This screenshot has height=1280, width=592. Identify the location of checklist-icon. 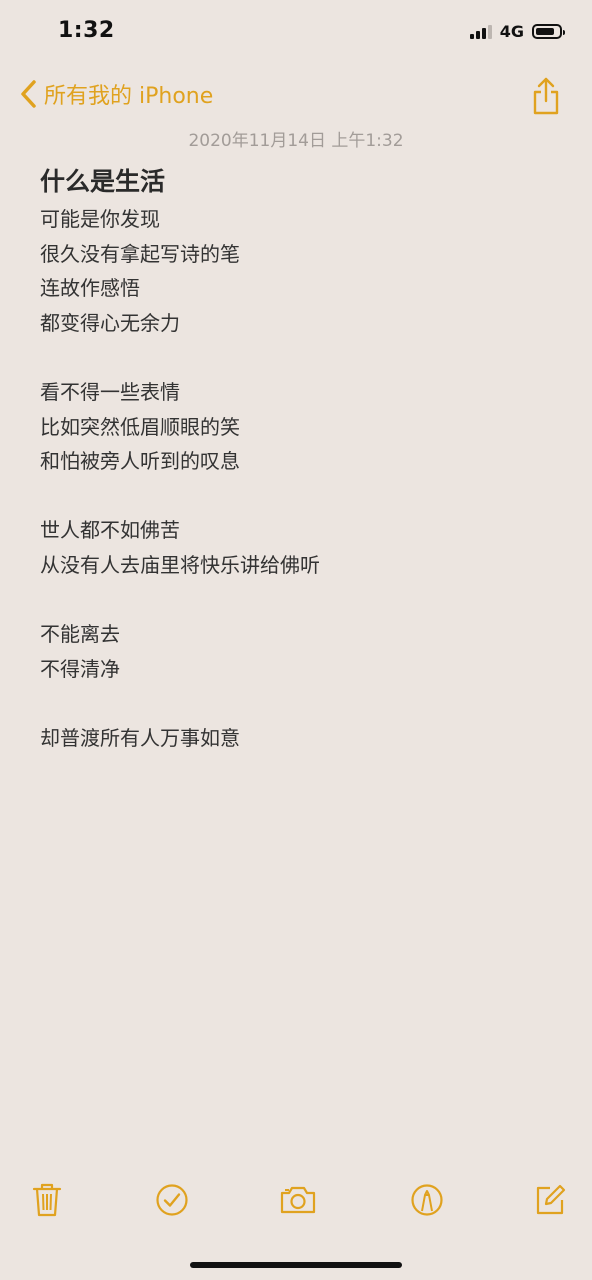
(172, 1200).